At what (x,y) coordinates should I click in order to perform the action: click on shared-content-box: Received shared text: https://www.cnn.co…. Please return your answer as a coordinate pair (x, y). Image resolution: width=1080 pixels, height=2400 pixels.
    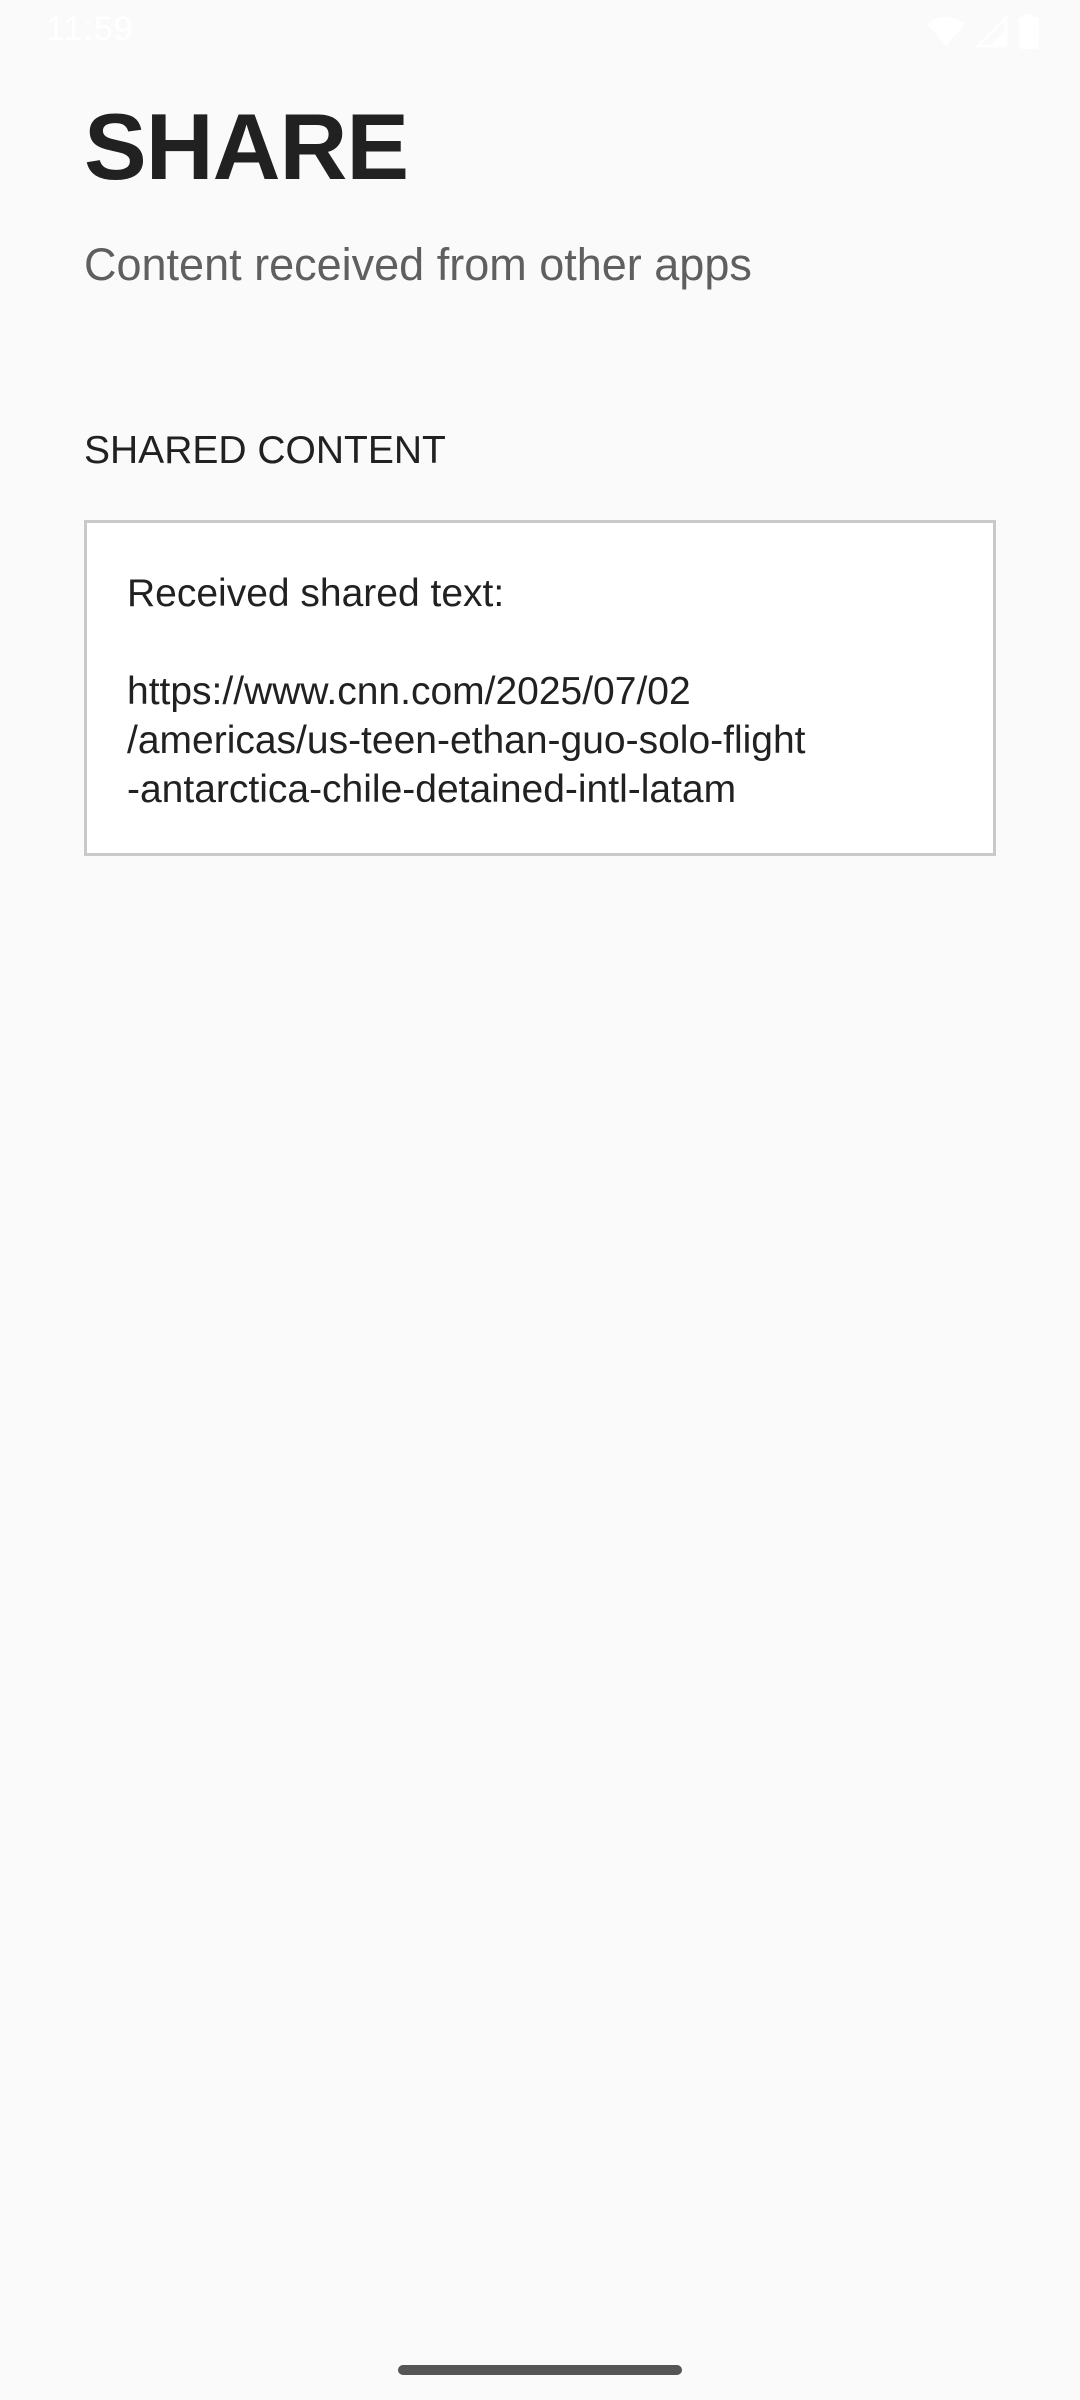
    Looking at the image, I should click on (540, 688).